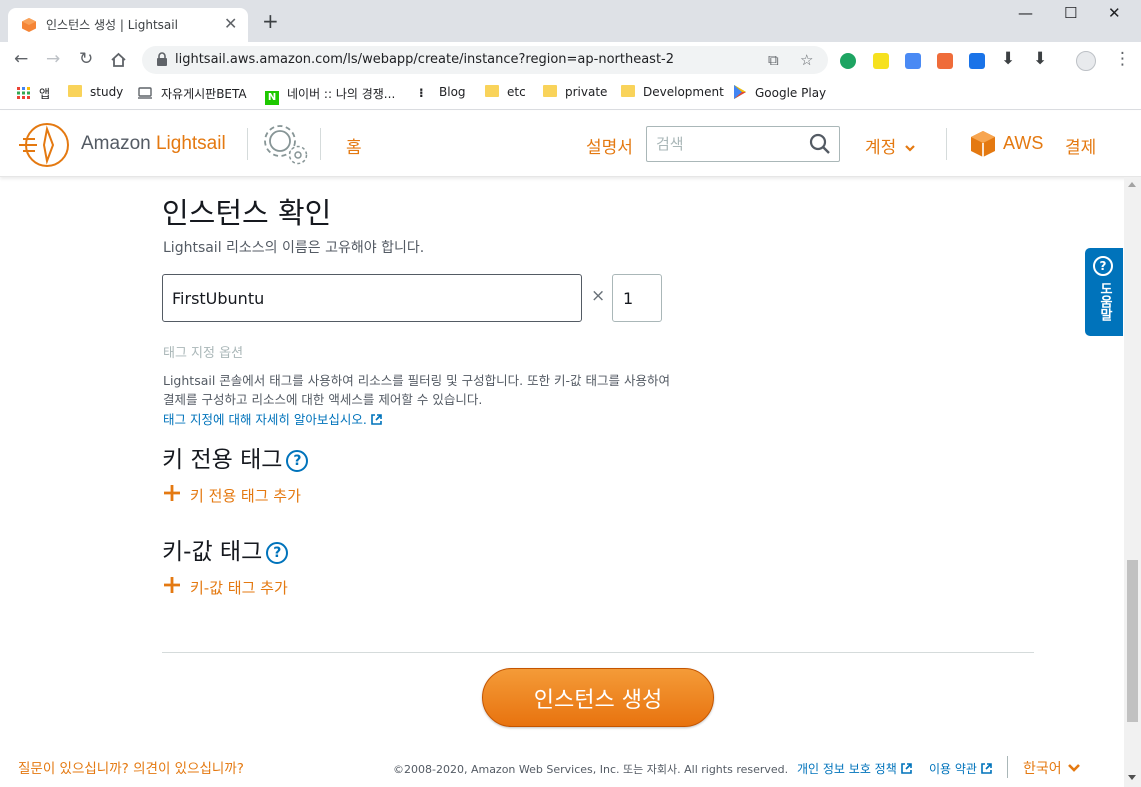 The width and height of the screenshot is (1141, 787). I want to click on lightsail-brand: Amazon Lightsail, so click(153, 144).